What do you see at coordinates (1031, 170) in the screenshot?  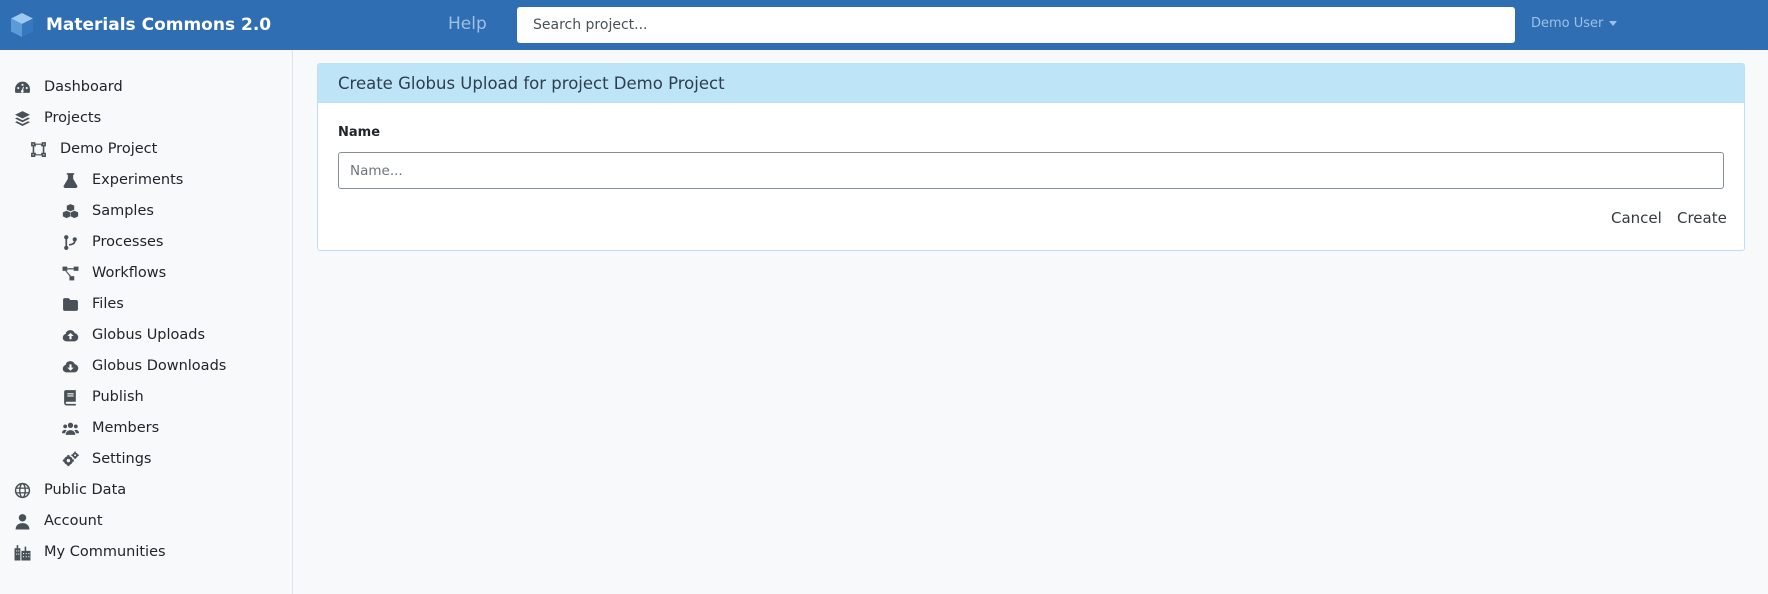 I see `name-input` at bounding box center [1031, 170].